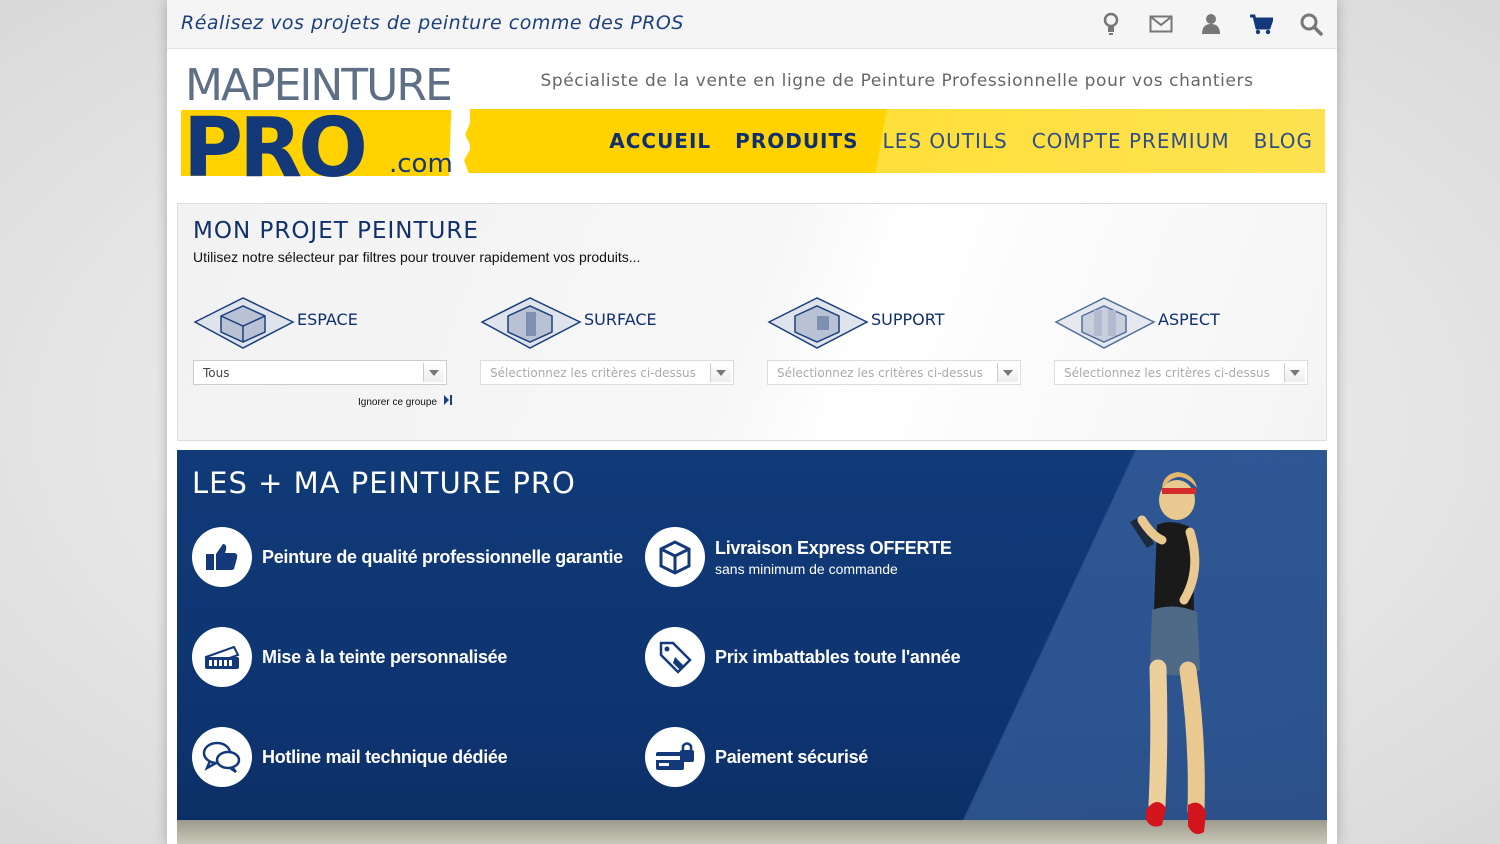  I want to click on filter-surface-label: SURFACE, so click(620, 319).